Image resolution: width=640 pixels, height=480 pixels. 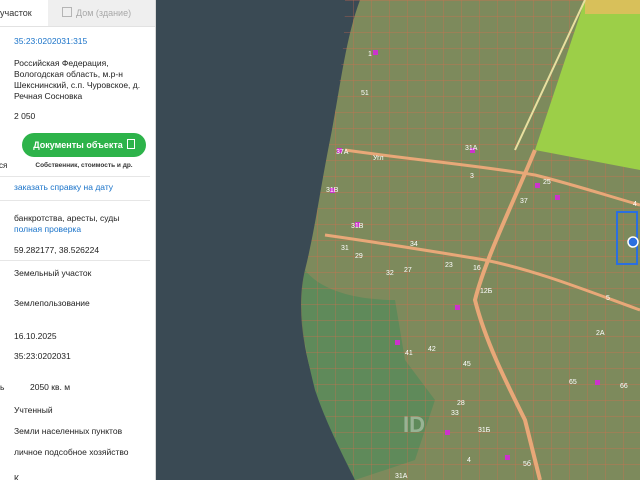 I want to click on parcel-label: 32, so click(x=390, y=273).